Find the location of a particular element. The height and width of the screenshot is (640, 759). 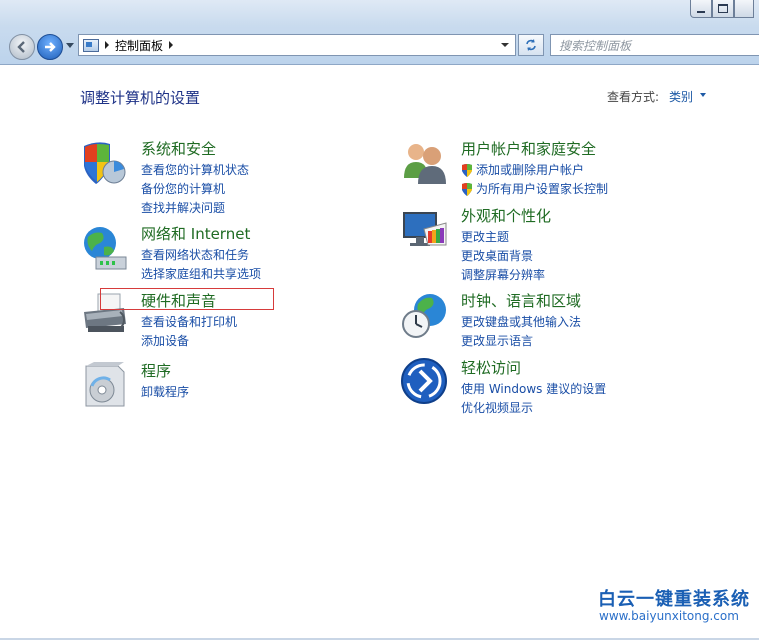

category-links: 查看网络状态和任务 选择家庭组和共享选项 is located at coordinates (201, 264).